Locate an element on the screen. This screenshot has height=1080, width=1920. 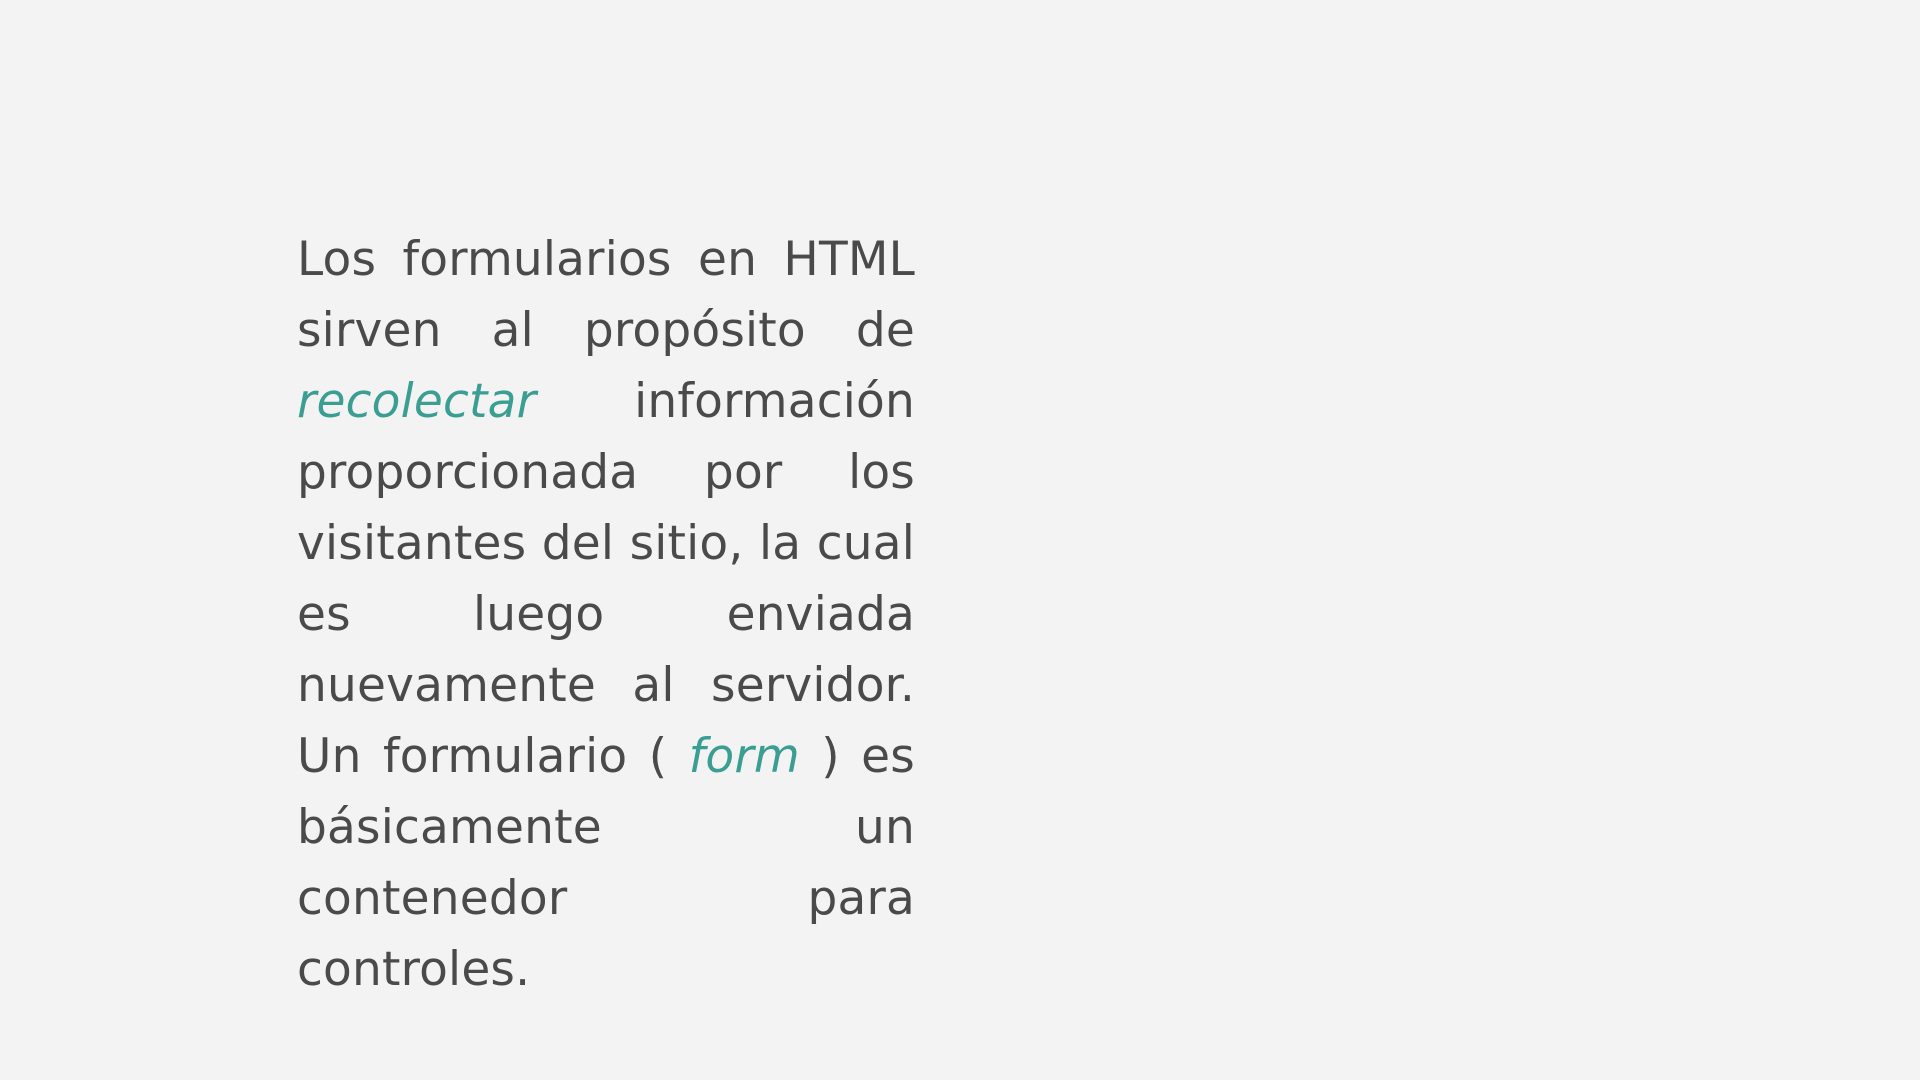
emphasis-form: form is located at coordinates (744, 756).